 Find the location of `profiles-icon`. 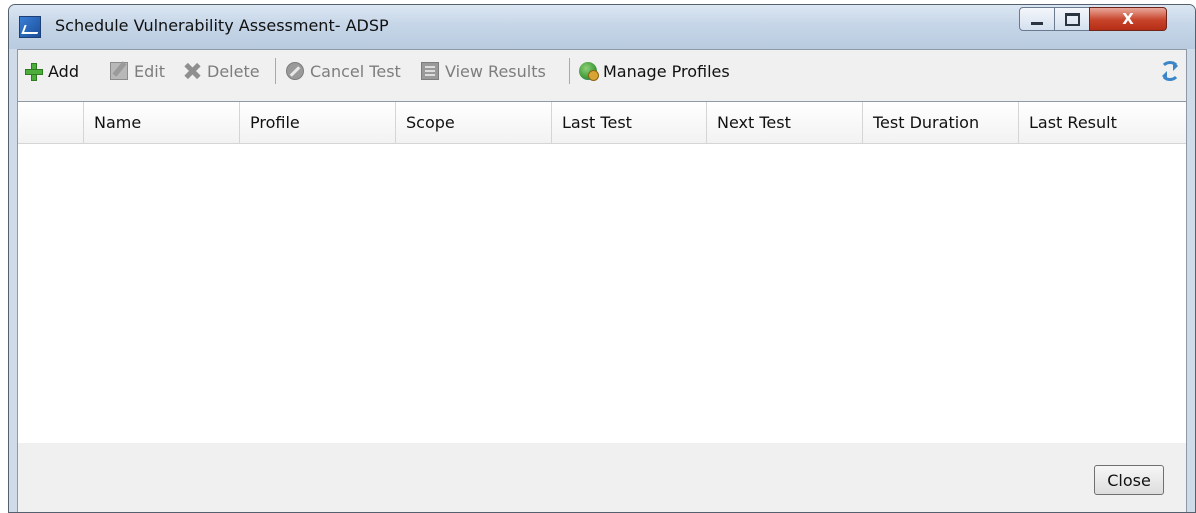

profiles-icon is located at coordinates (589, 71).